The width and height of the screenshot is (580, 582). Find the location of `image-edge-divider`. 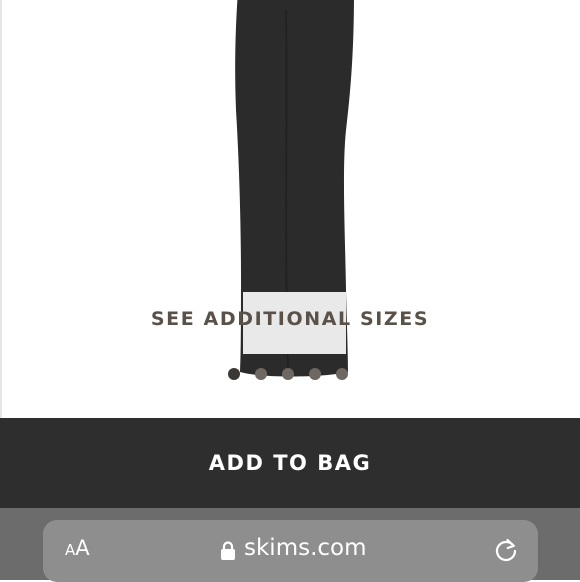

image-edge-divider is located at coordinates (1, 209).